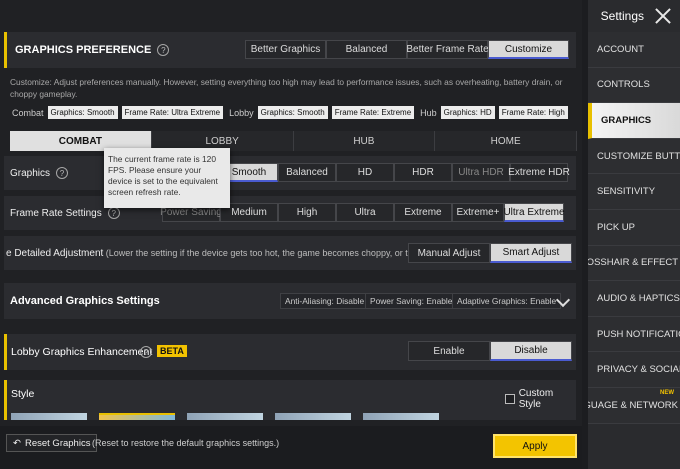 This screenshot has height=469, width=680. What do you see at coordinates (539, 172) in the screenshot?
I see `graphics-extreme-hdr: Extreme HDR` at bounding box center [539, 172].